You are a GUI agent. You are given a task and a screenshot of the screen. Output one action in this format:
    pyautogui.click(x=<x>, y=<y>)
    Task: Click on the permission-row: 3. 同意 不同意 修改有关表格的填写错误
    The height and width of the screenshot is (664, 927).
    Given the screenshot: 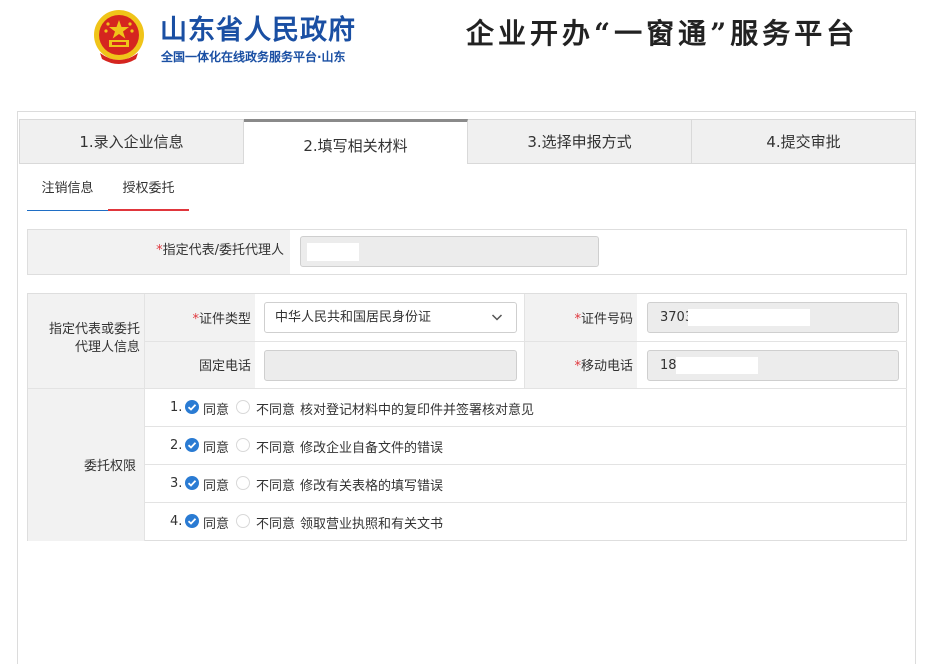 What is the action you would take?
    pyautogui.click(x=526, y=484)
    